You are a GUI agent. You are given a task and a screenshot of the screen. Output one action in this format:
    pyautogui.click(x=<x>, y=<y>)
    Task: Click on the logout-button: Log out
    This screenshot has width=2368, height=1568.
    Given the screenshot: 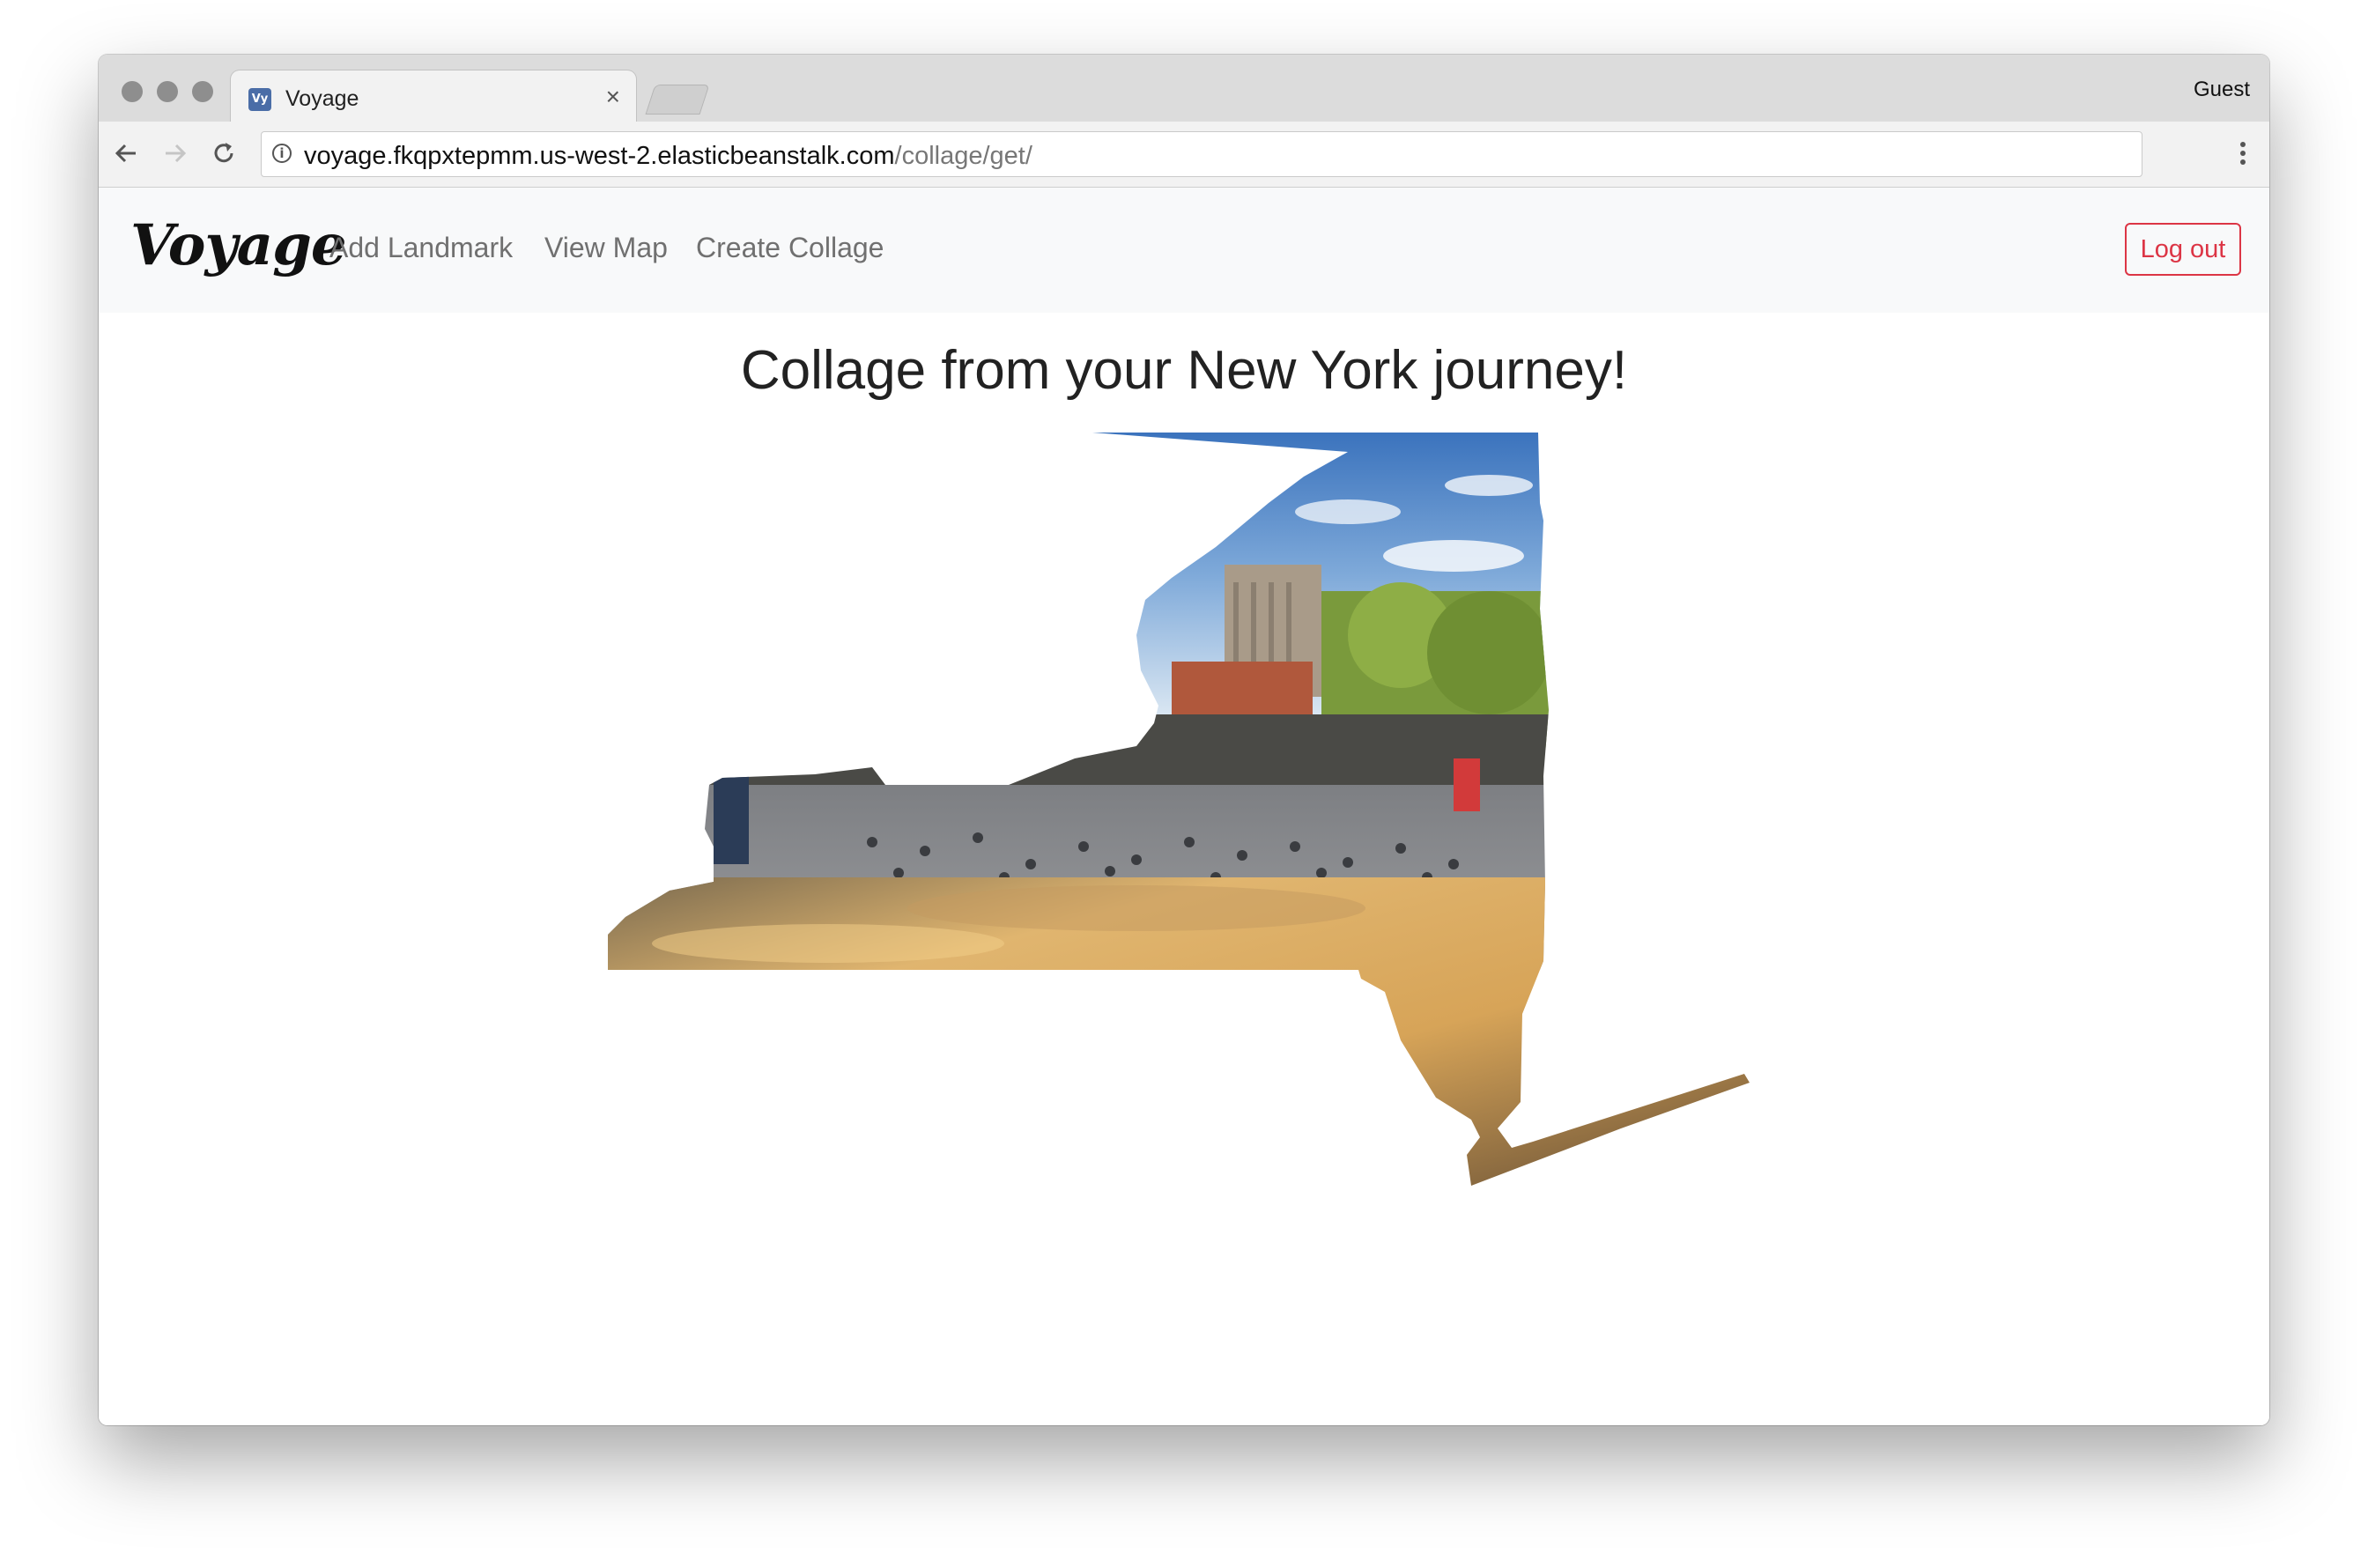 What is the action you would take?
    pyautogui.click(x=2183, y=249)
    